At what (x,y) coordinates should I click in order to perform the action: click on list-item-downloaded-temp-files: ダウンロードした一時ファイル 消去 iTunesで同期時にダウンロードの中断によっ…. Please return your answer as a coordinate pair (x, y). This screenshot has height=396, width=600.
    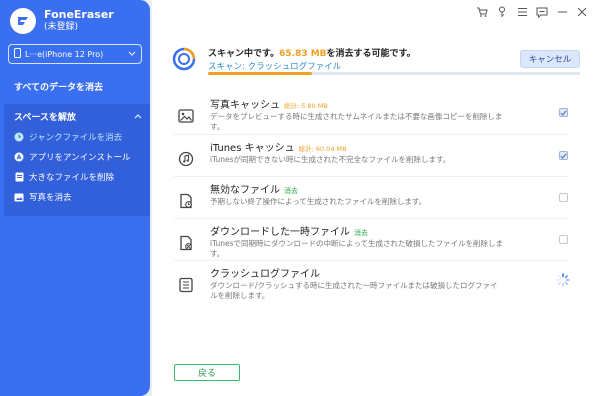
    Looking at the image, I should click on (371, 239).